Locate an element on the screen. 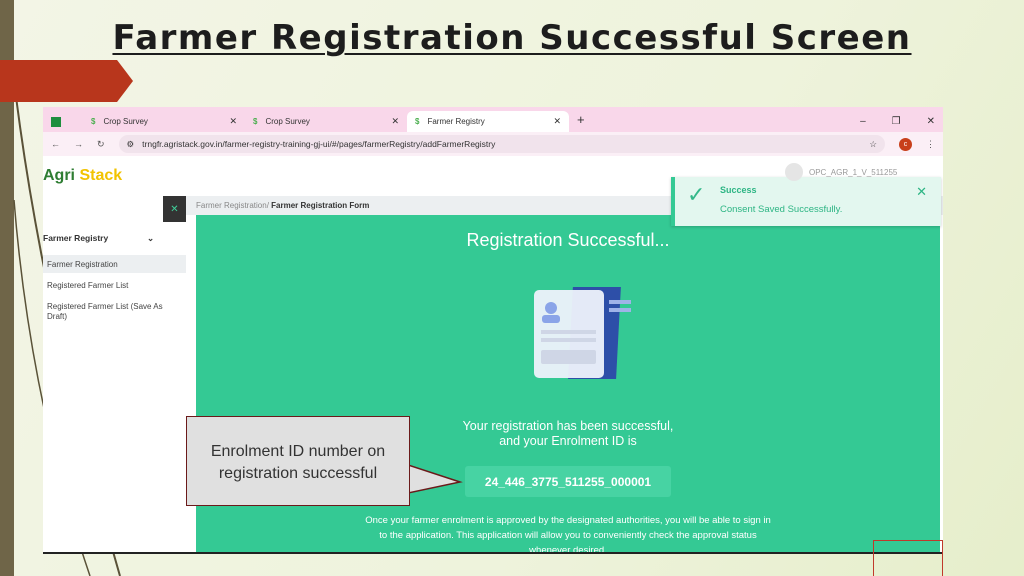 The width and height of the screenshot is (1024, 576). slide-title: Farmer Registration Successful Screen is located at coordinates (512, 38).